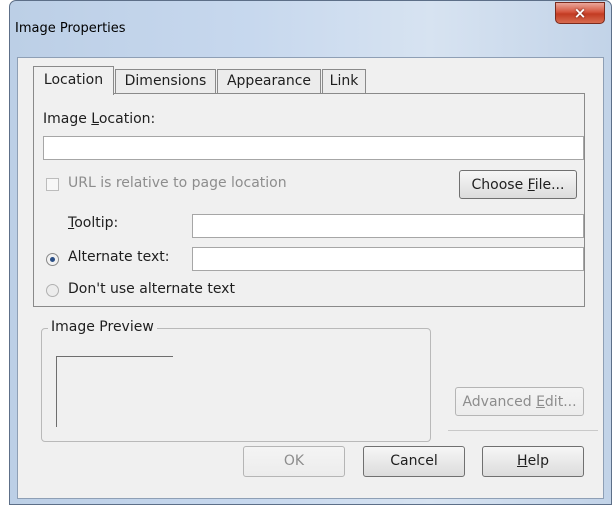 Image resolution: width=613 pixels, height=506 pixels. Describe the element at coordinates (99, 119) in the screenshot. I see `image-location-label: Image Location:` at that location.